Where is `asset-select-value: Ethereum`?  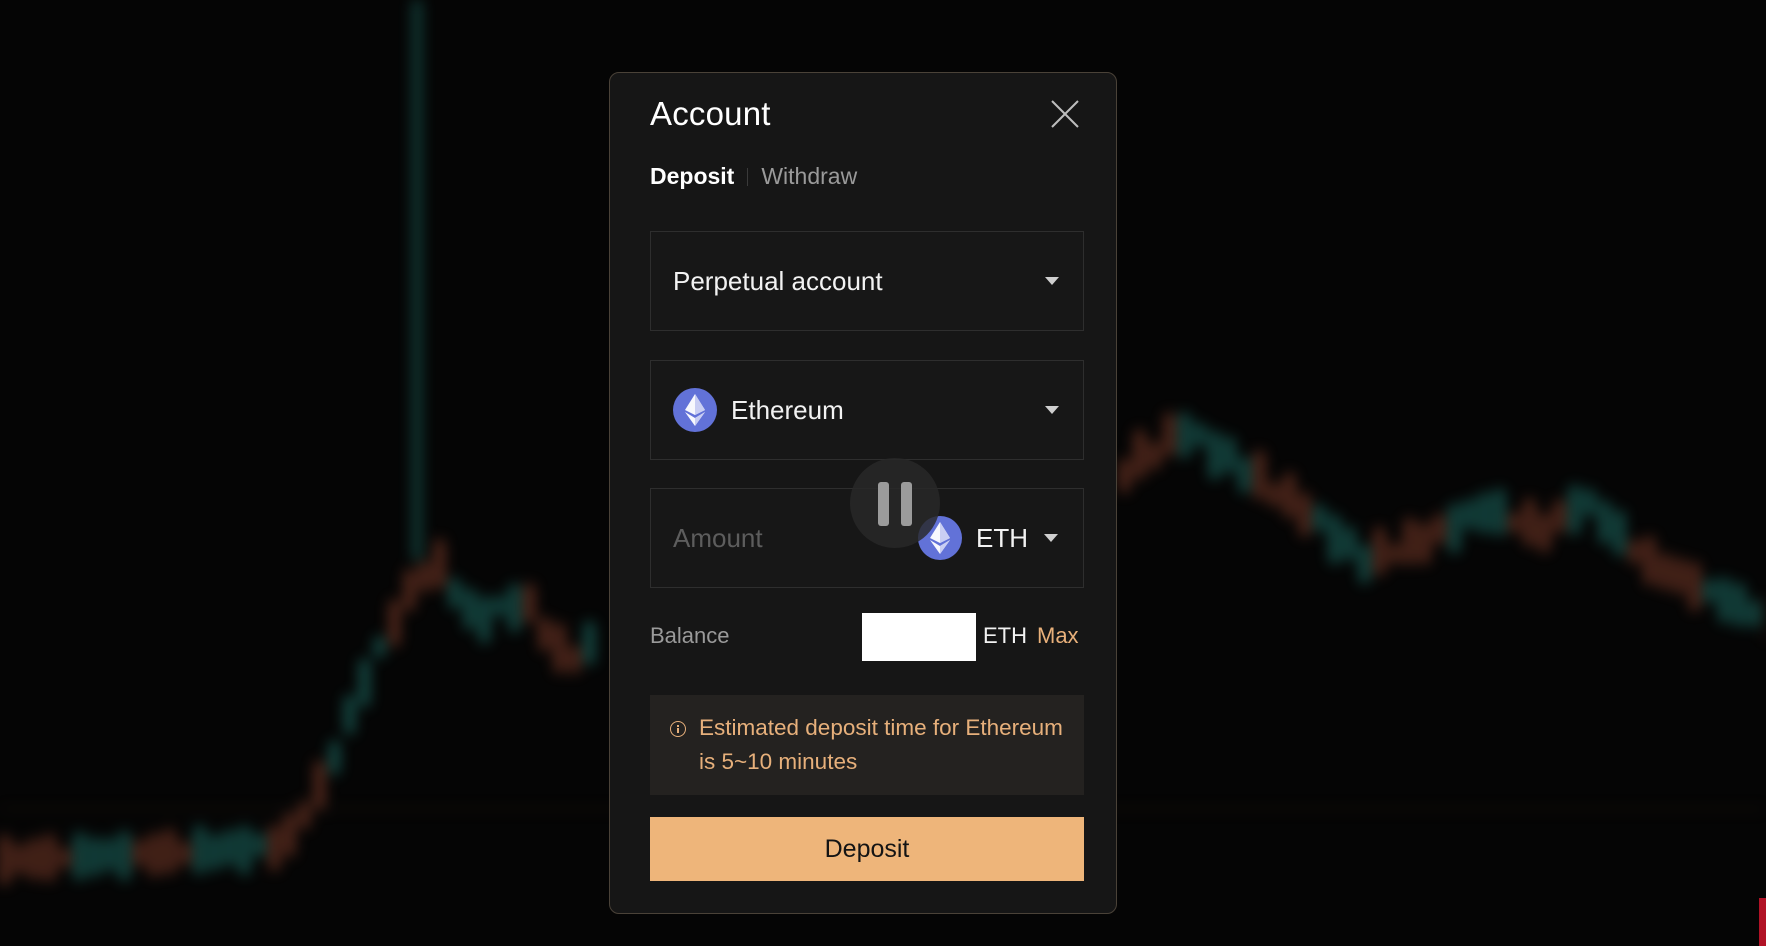
asset-select-value: Ethereum is located at coordinates (787, 409).